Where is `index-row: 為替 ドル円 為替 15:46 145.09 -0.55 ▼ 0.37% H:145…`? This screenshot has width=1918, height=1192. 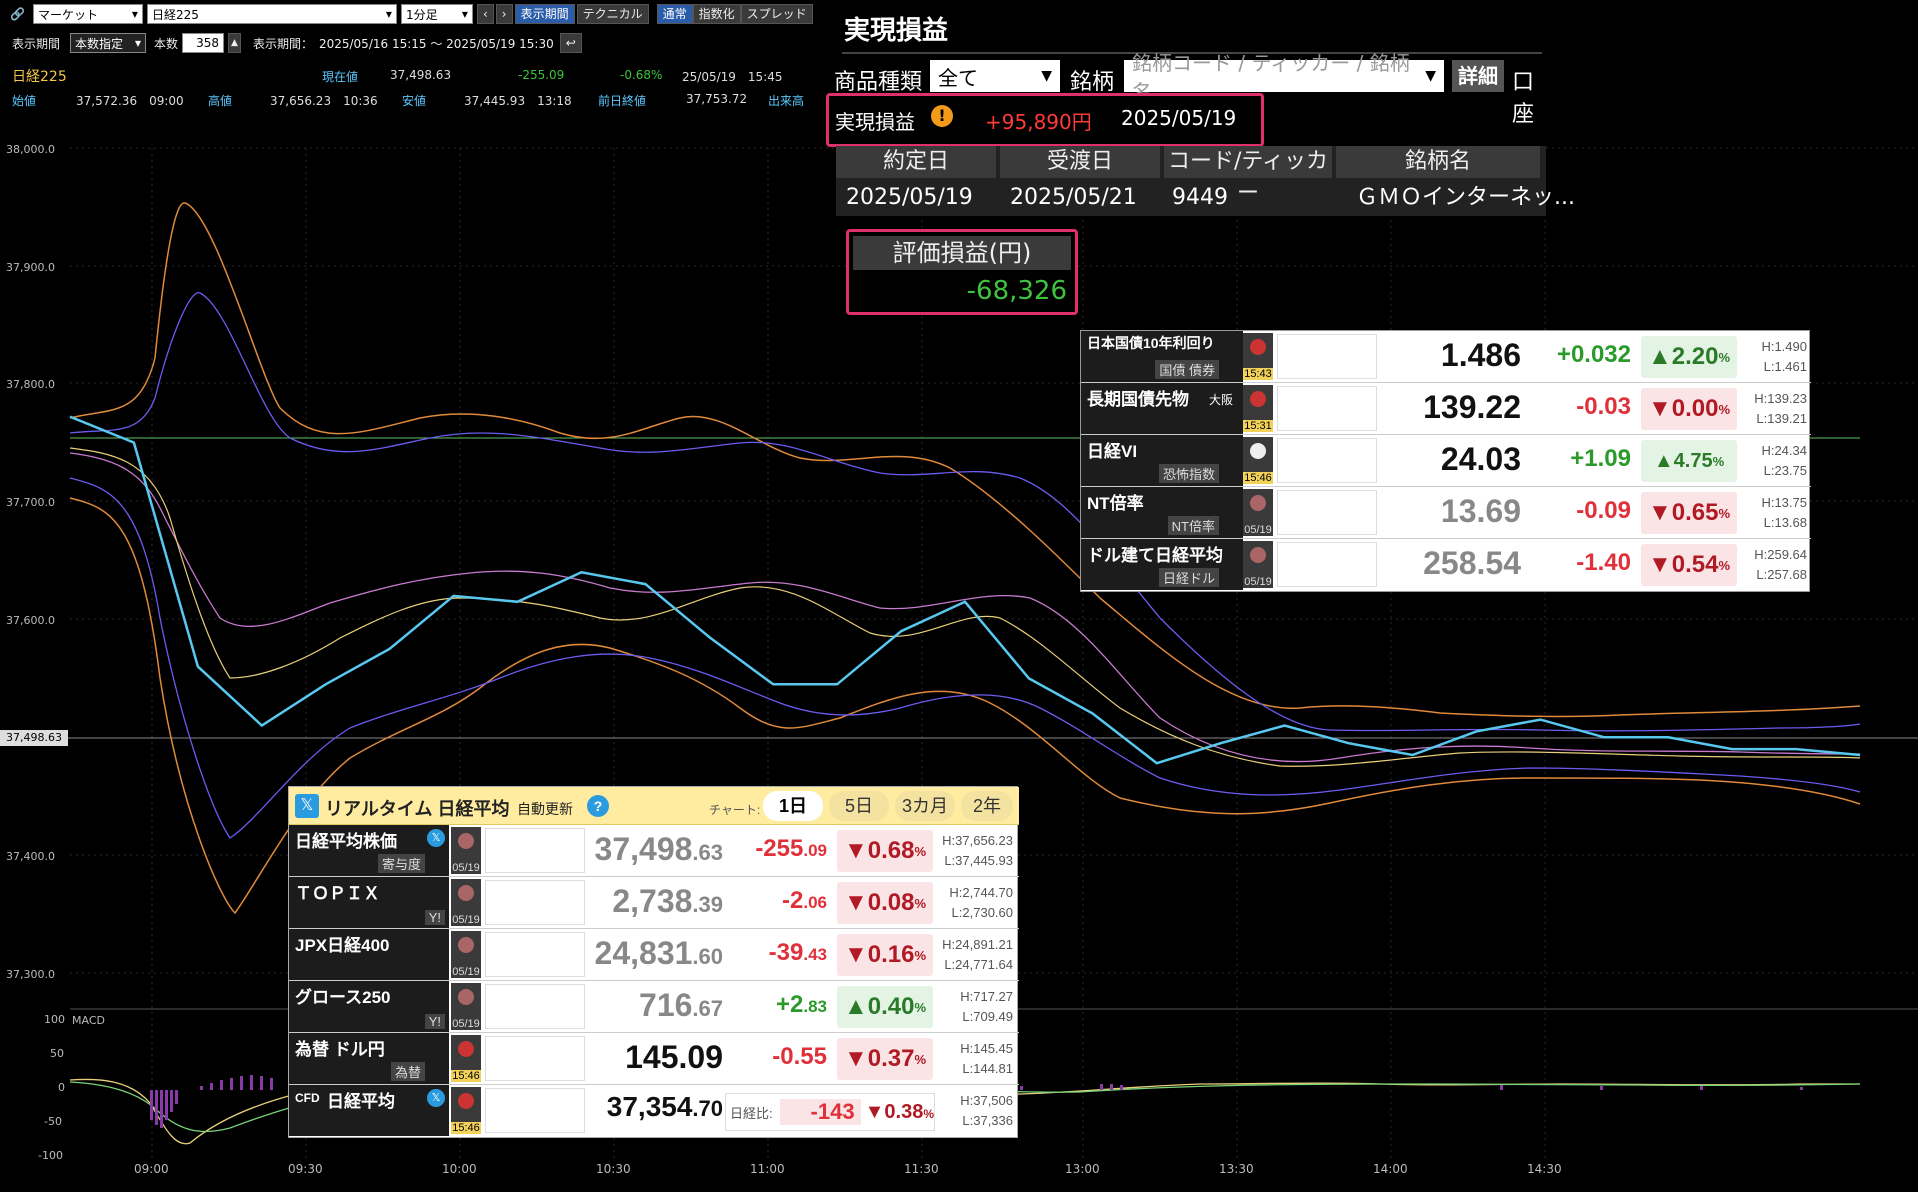 index-row: 為替 ドル円 為替 15:46 145.09 -0.55 ▼ 0.37% H:145… is located at coordinates (654, 1059).